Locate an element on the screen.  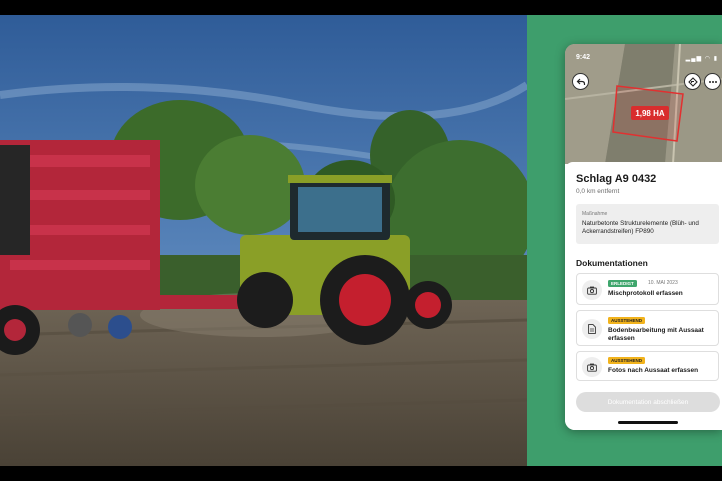
doc-item-fotos: AUSSTEHEND Fotos nach Aussaat erfassen is located at coordinates (647, 366).